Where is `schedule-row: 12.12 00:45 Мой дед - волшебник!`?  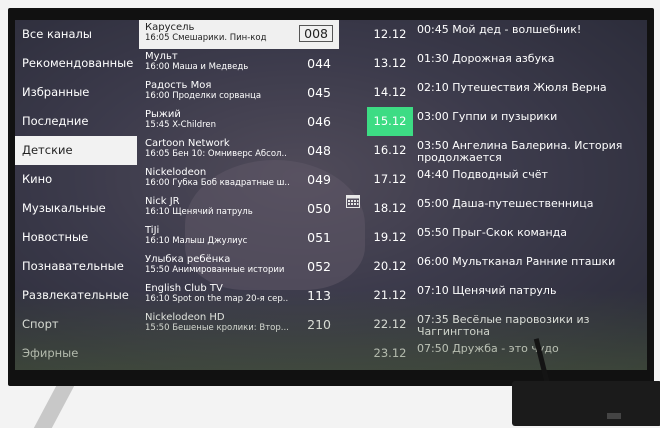 schedule-row: 12.12 00:45 Мой дед - волшебник! is located at coordinates (507, 34).